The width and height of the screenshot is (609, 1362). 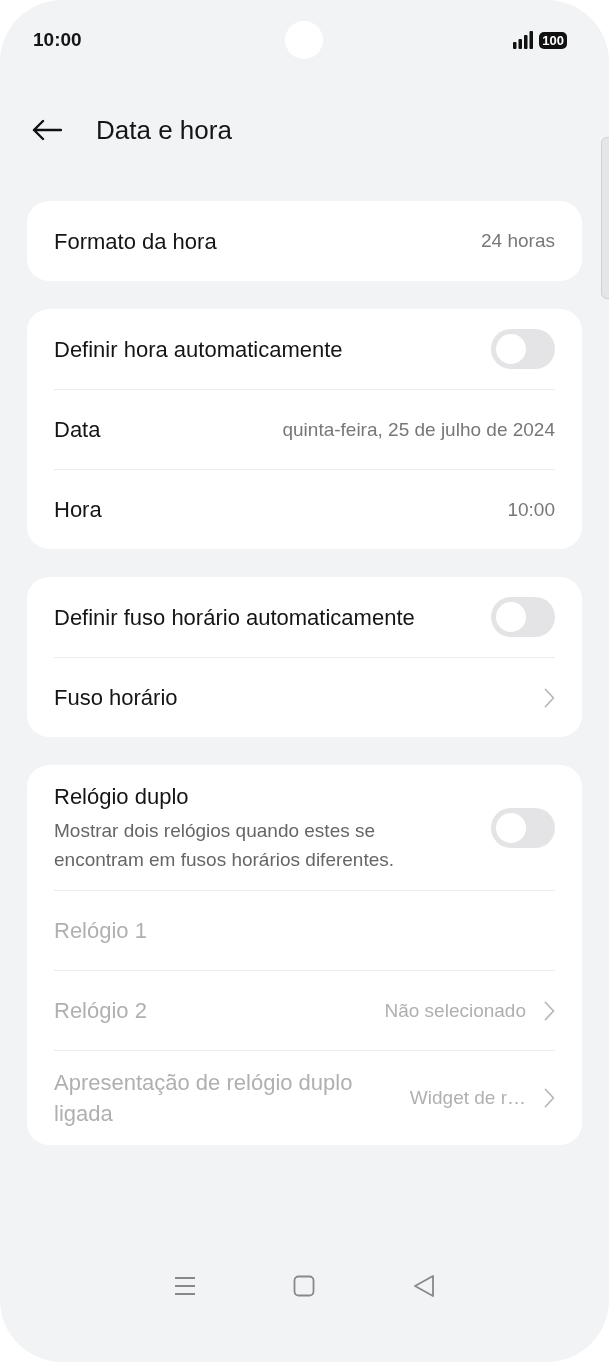 What do you see at coordinates (418, 429) in the screenshot?
I see `setting-value: quinta-feira, 25 de julho de 2024` at bounding box center [418, 429].